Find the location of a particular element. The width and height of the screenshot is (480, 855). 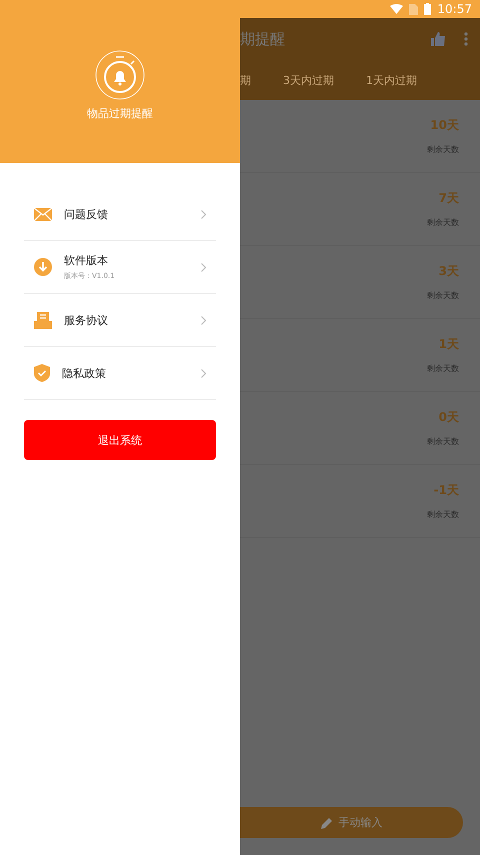

days-remaining: 10天 is located at coordinates (444, 125).